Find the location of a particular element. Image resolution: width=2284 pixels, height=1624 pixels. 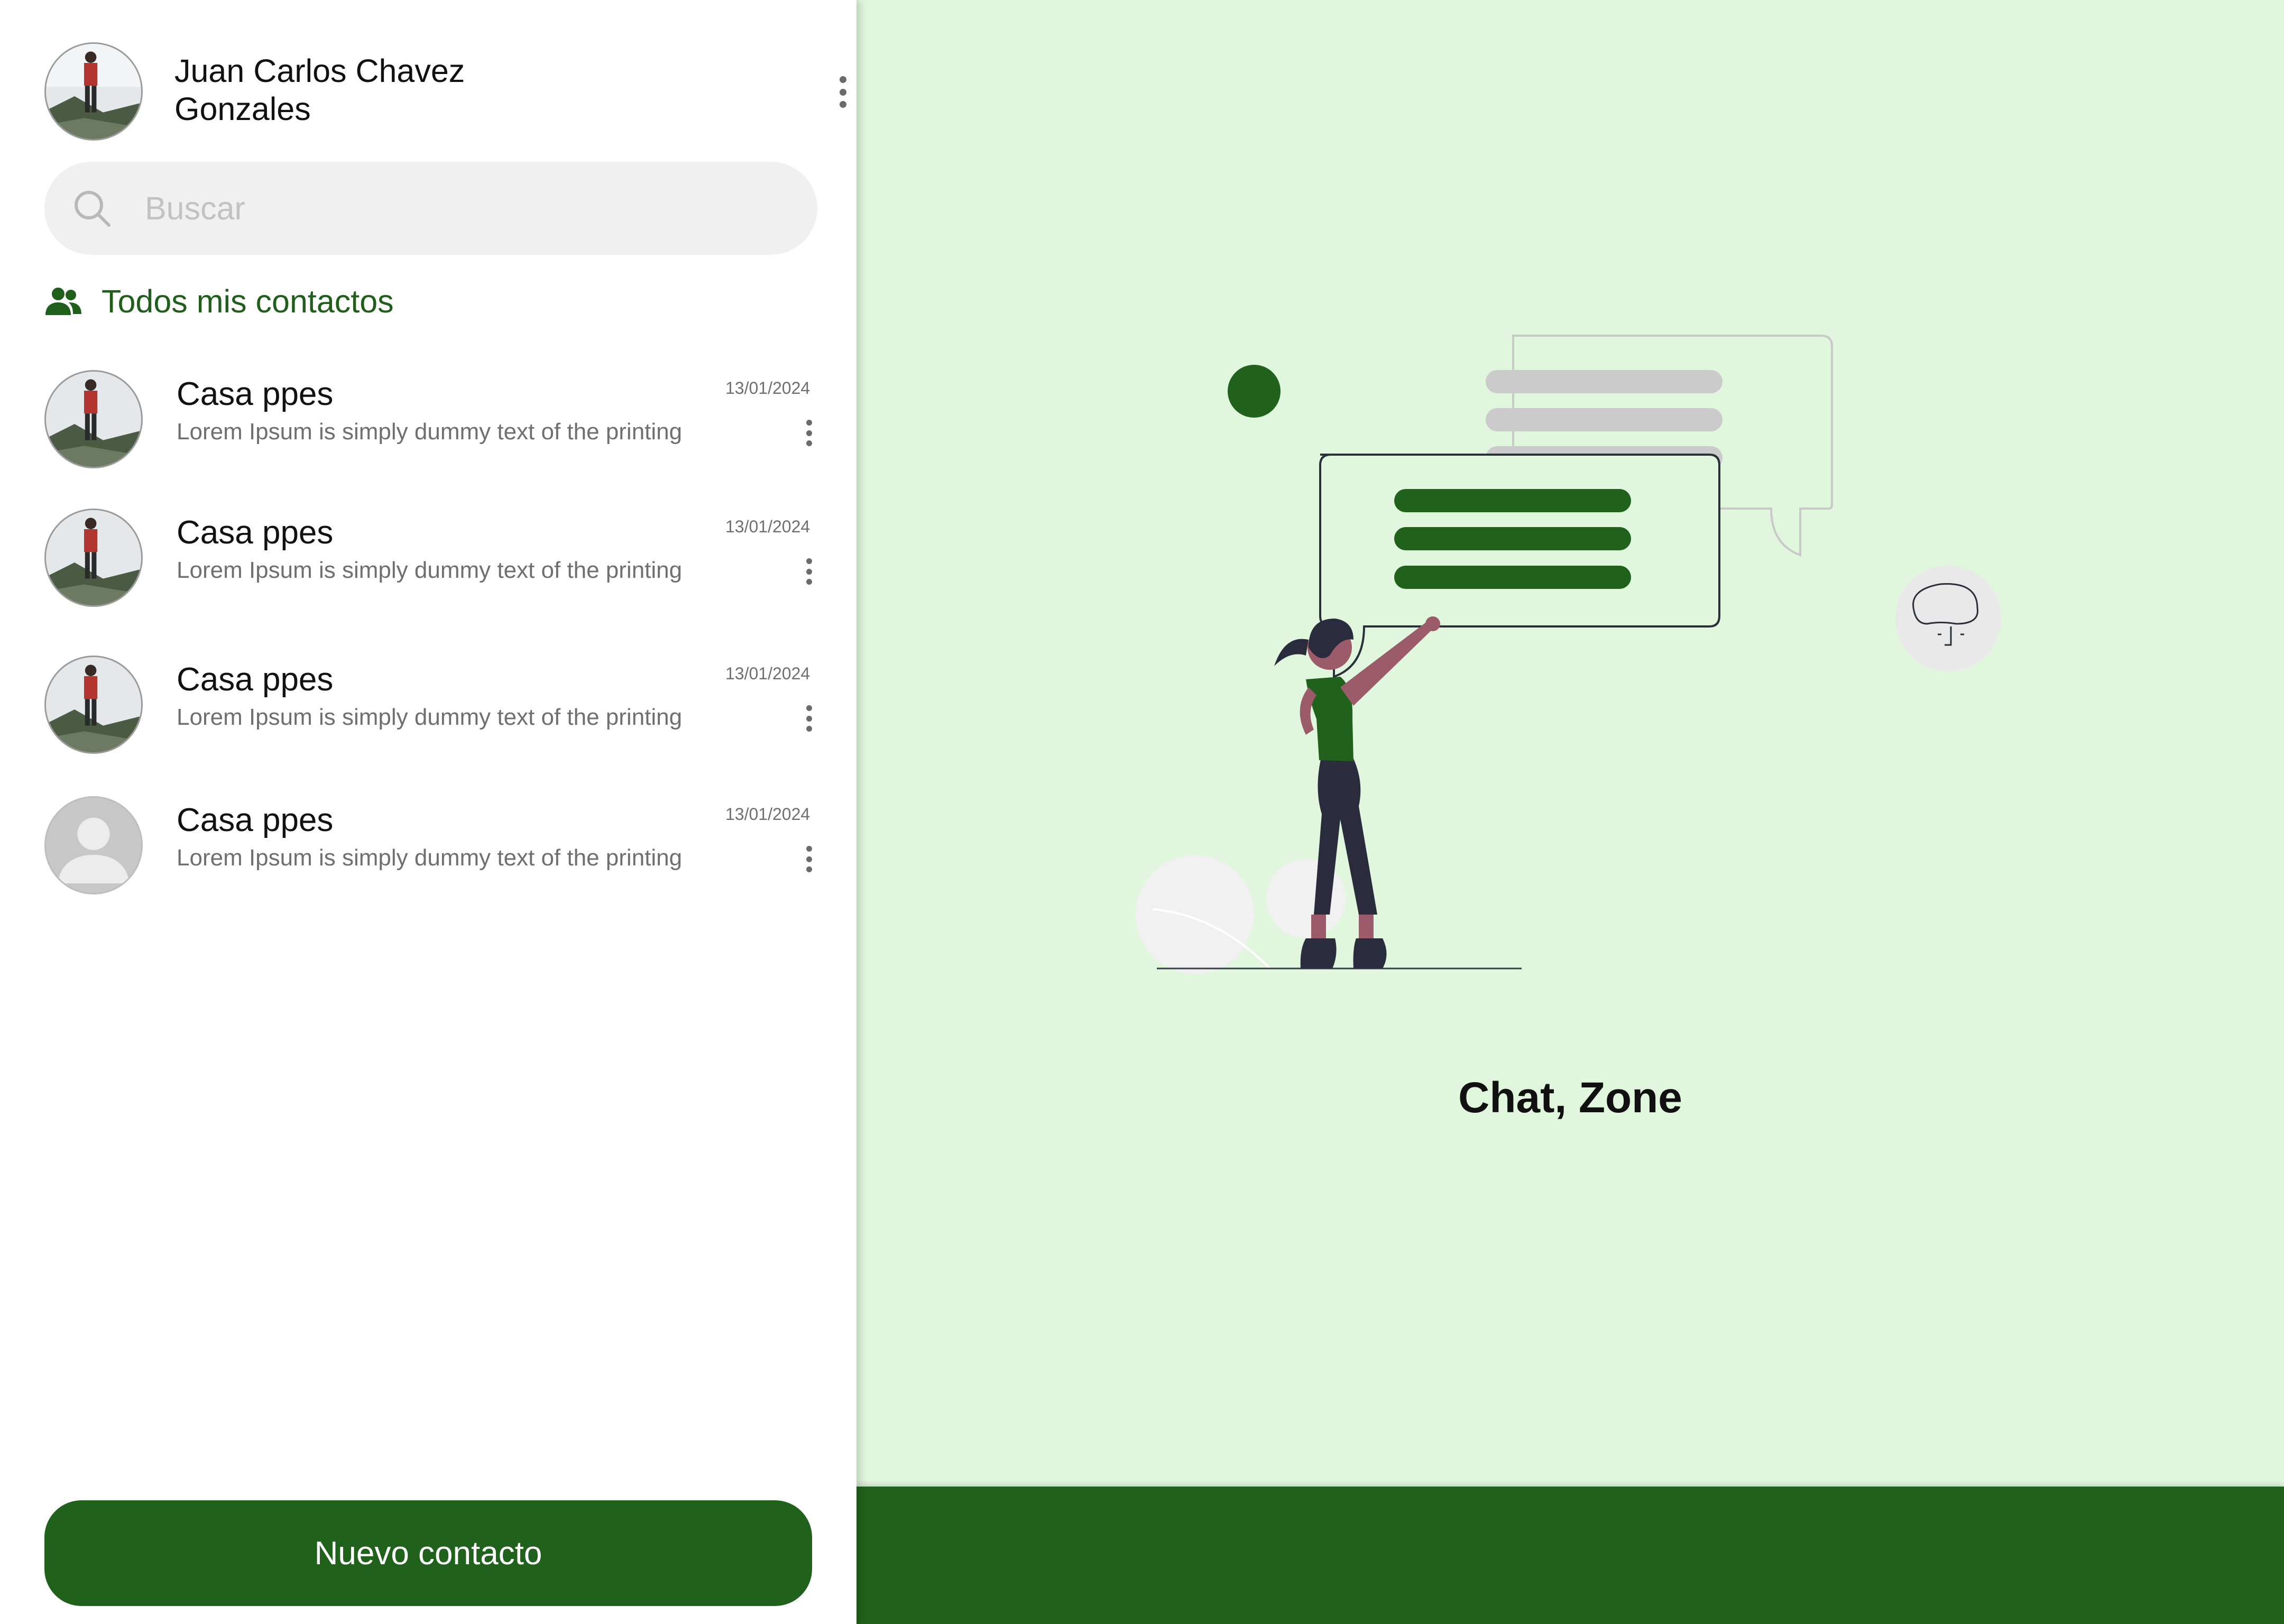

profile-header: Juan Carlos Chavez Gonzales is located at coordinates (445, 92).